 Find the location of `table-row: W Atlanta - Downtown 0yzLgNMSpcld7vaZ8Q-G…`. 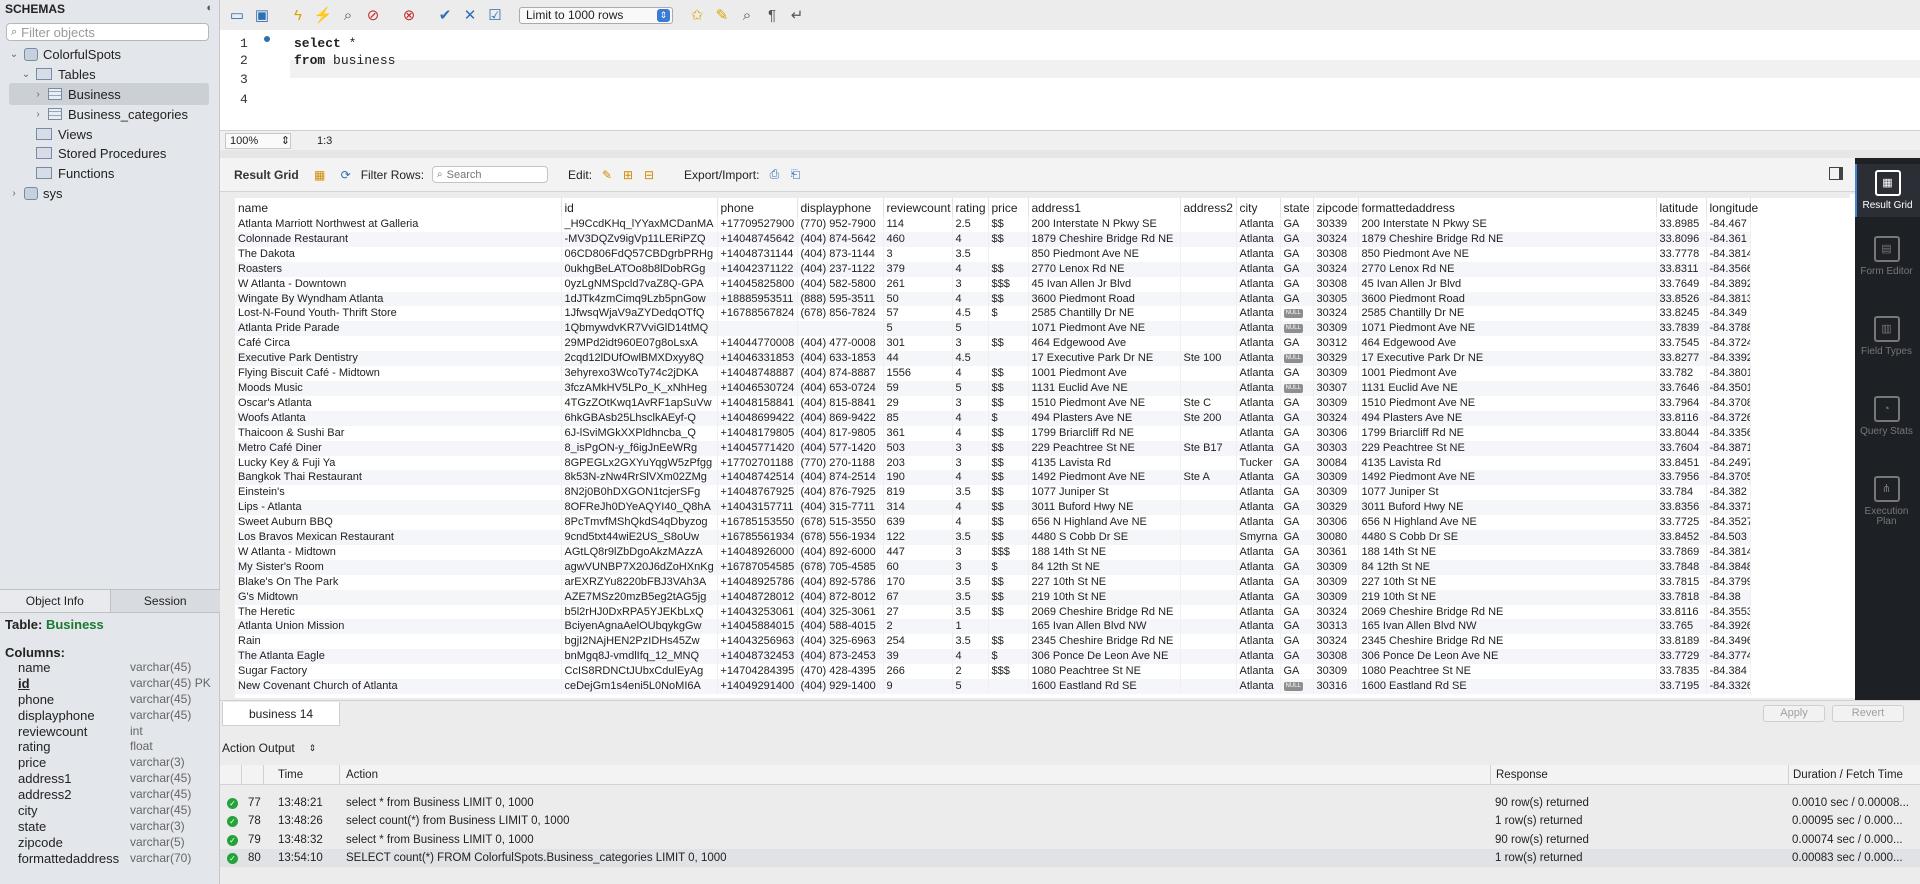

table-row: W Atlanta - Downtown 0yzLgNMSpcld7vaZ8Q-G… is located at coordinates (993, 284).